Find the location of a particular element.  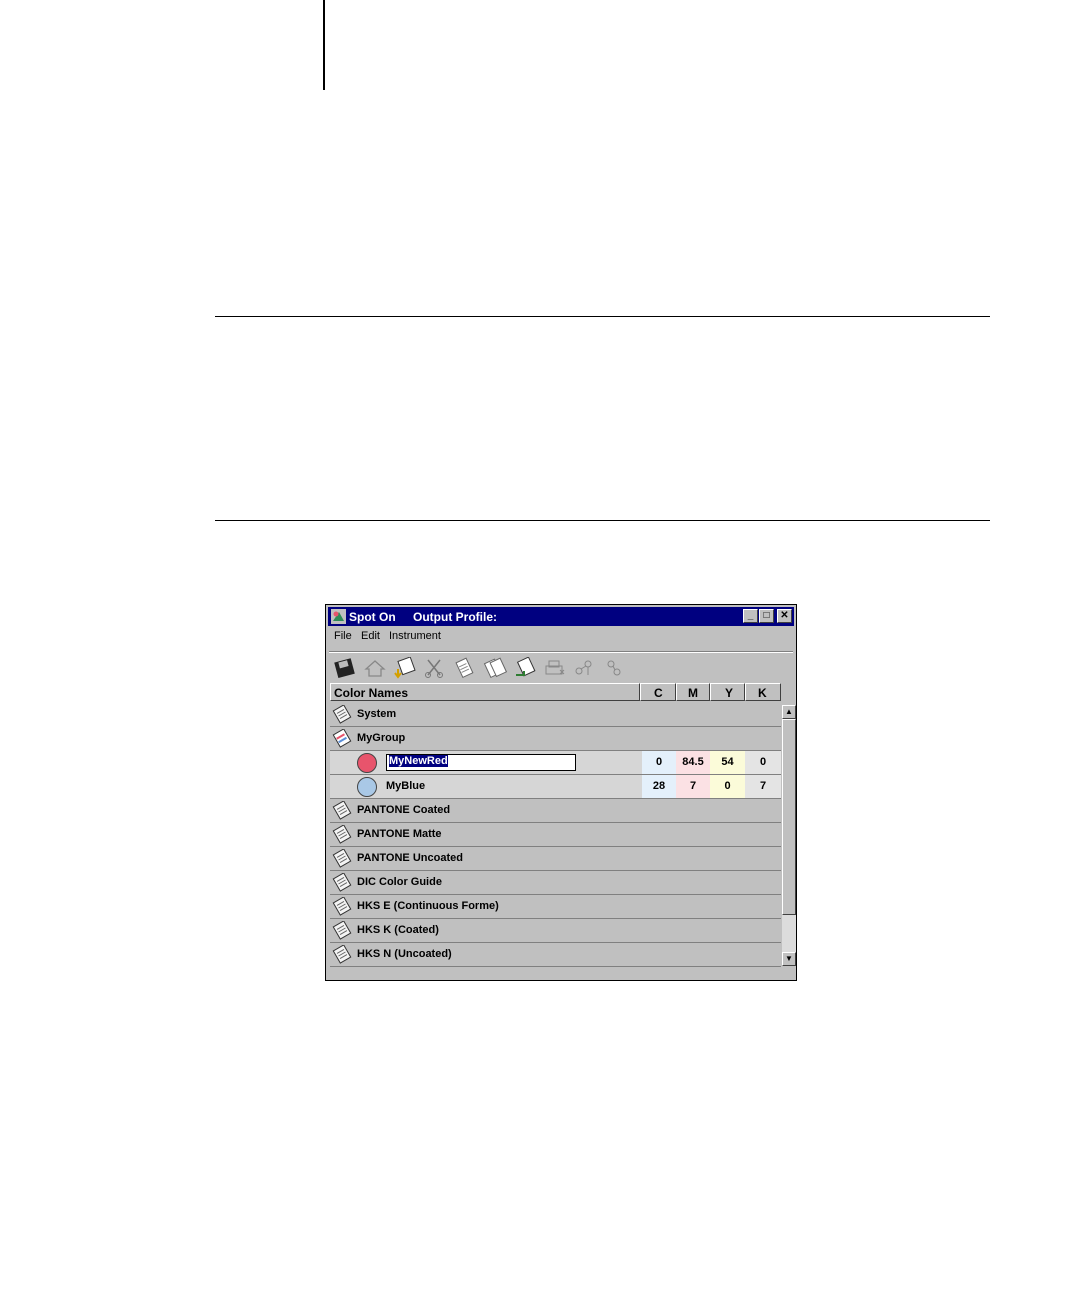

vertical-scrollbar: ▲ ▼ is located at coordinates (789, 835).